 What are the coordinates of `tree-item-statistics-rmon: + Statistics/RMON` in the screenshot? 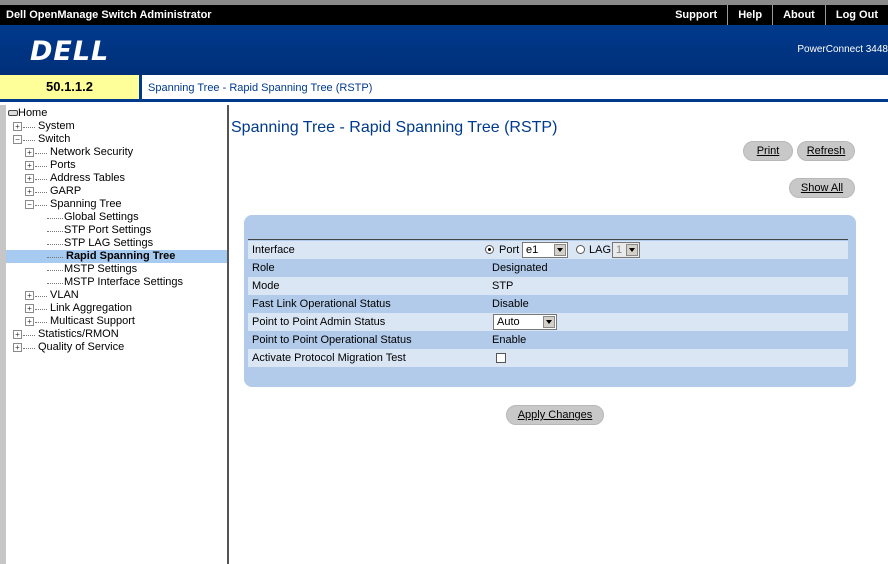 It's located at (116, 334).